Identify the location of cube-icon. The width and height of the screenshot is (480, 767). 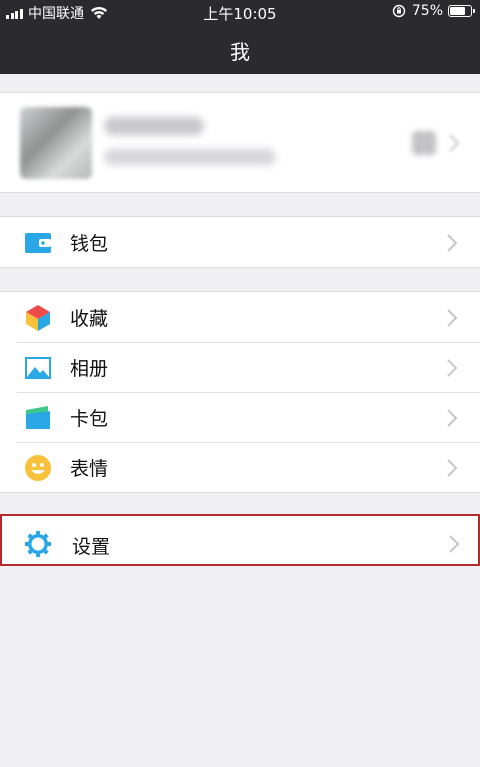
(38, 318).